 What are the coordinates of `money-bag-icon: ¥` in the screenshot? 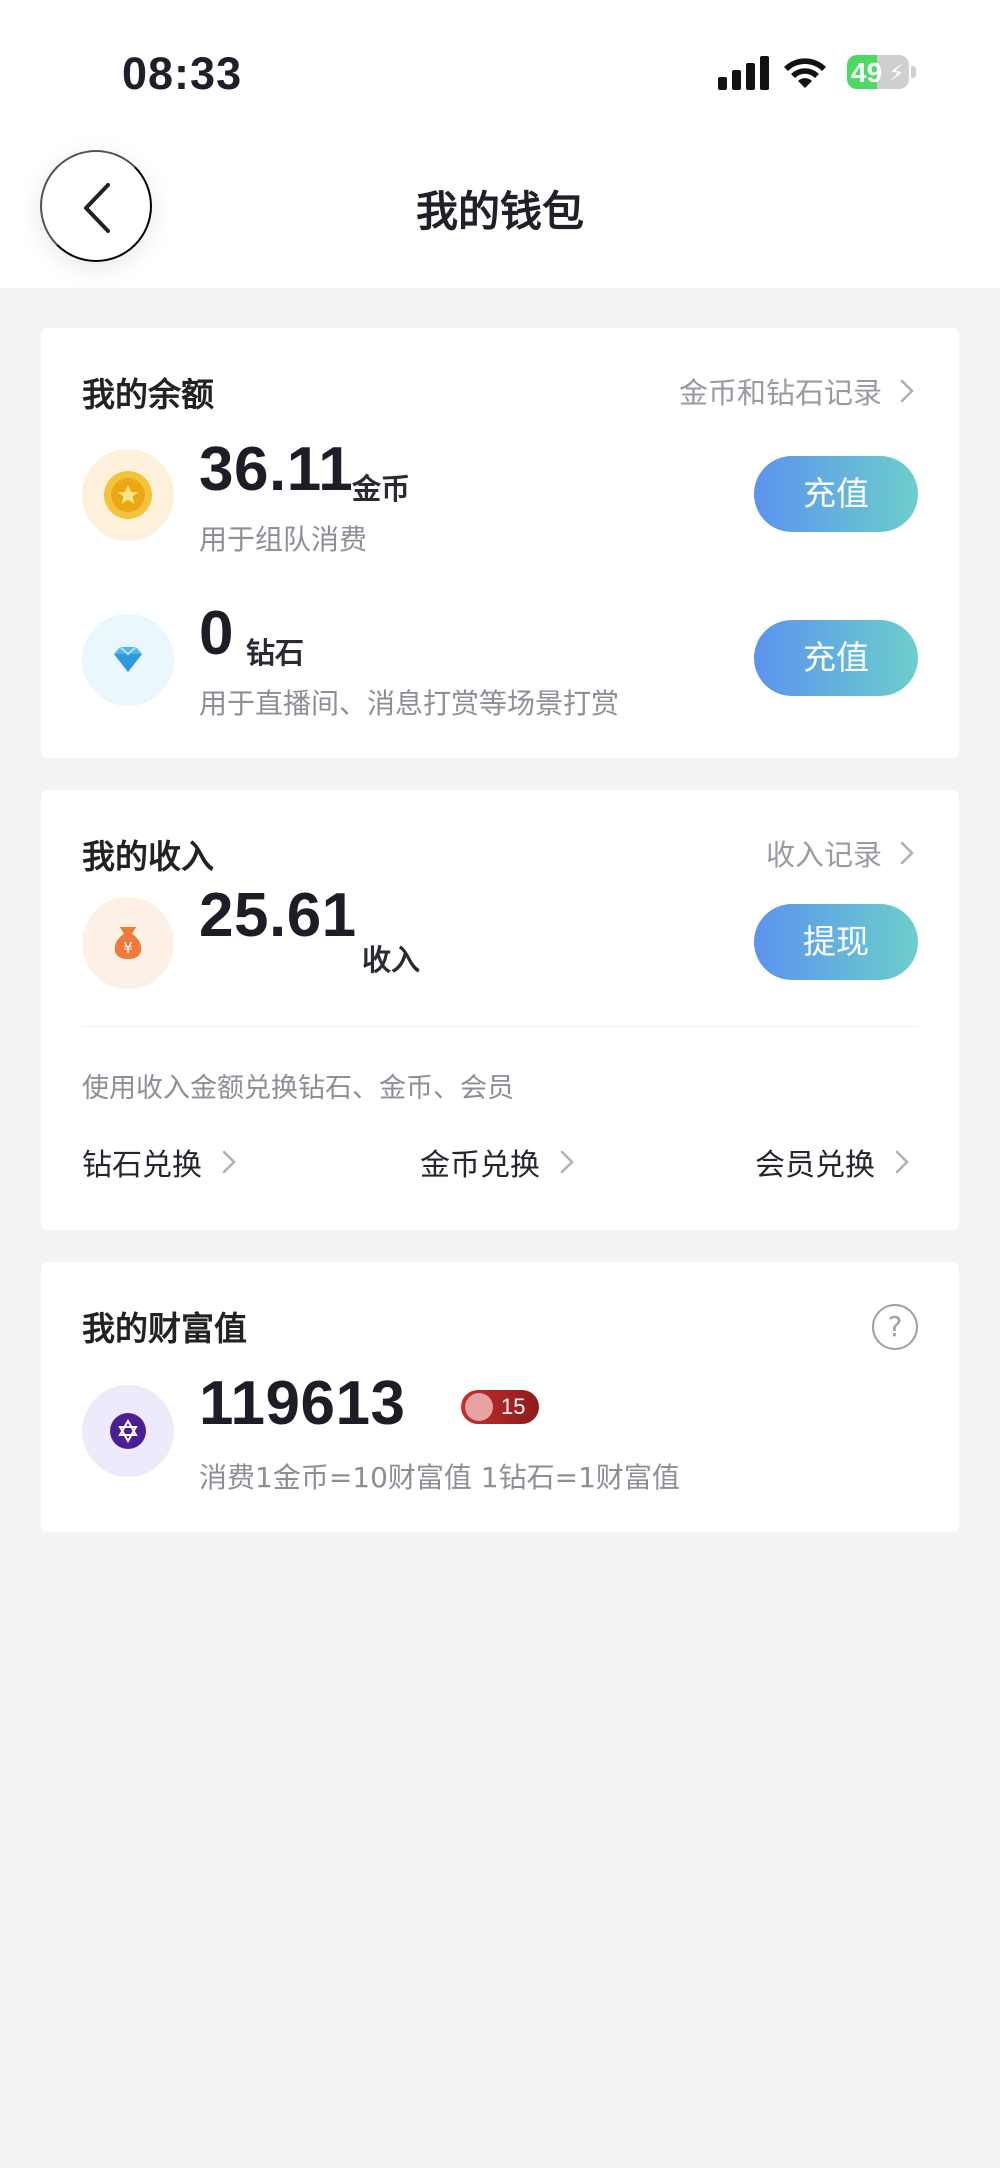 It's located at (128, 943).